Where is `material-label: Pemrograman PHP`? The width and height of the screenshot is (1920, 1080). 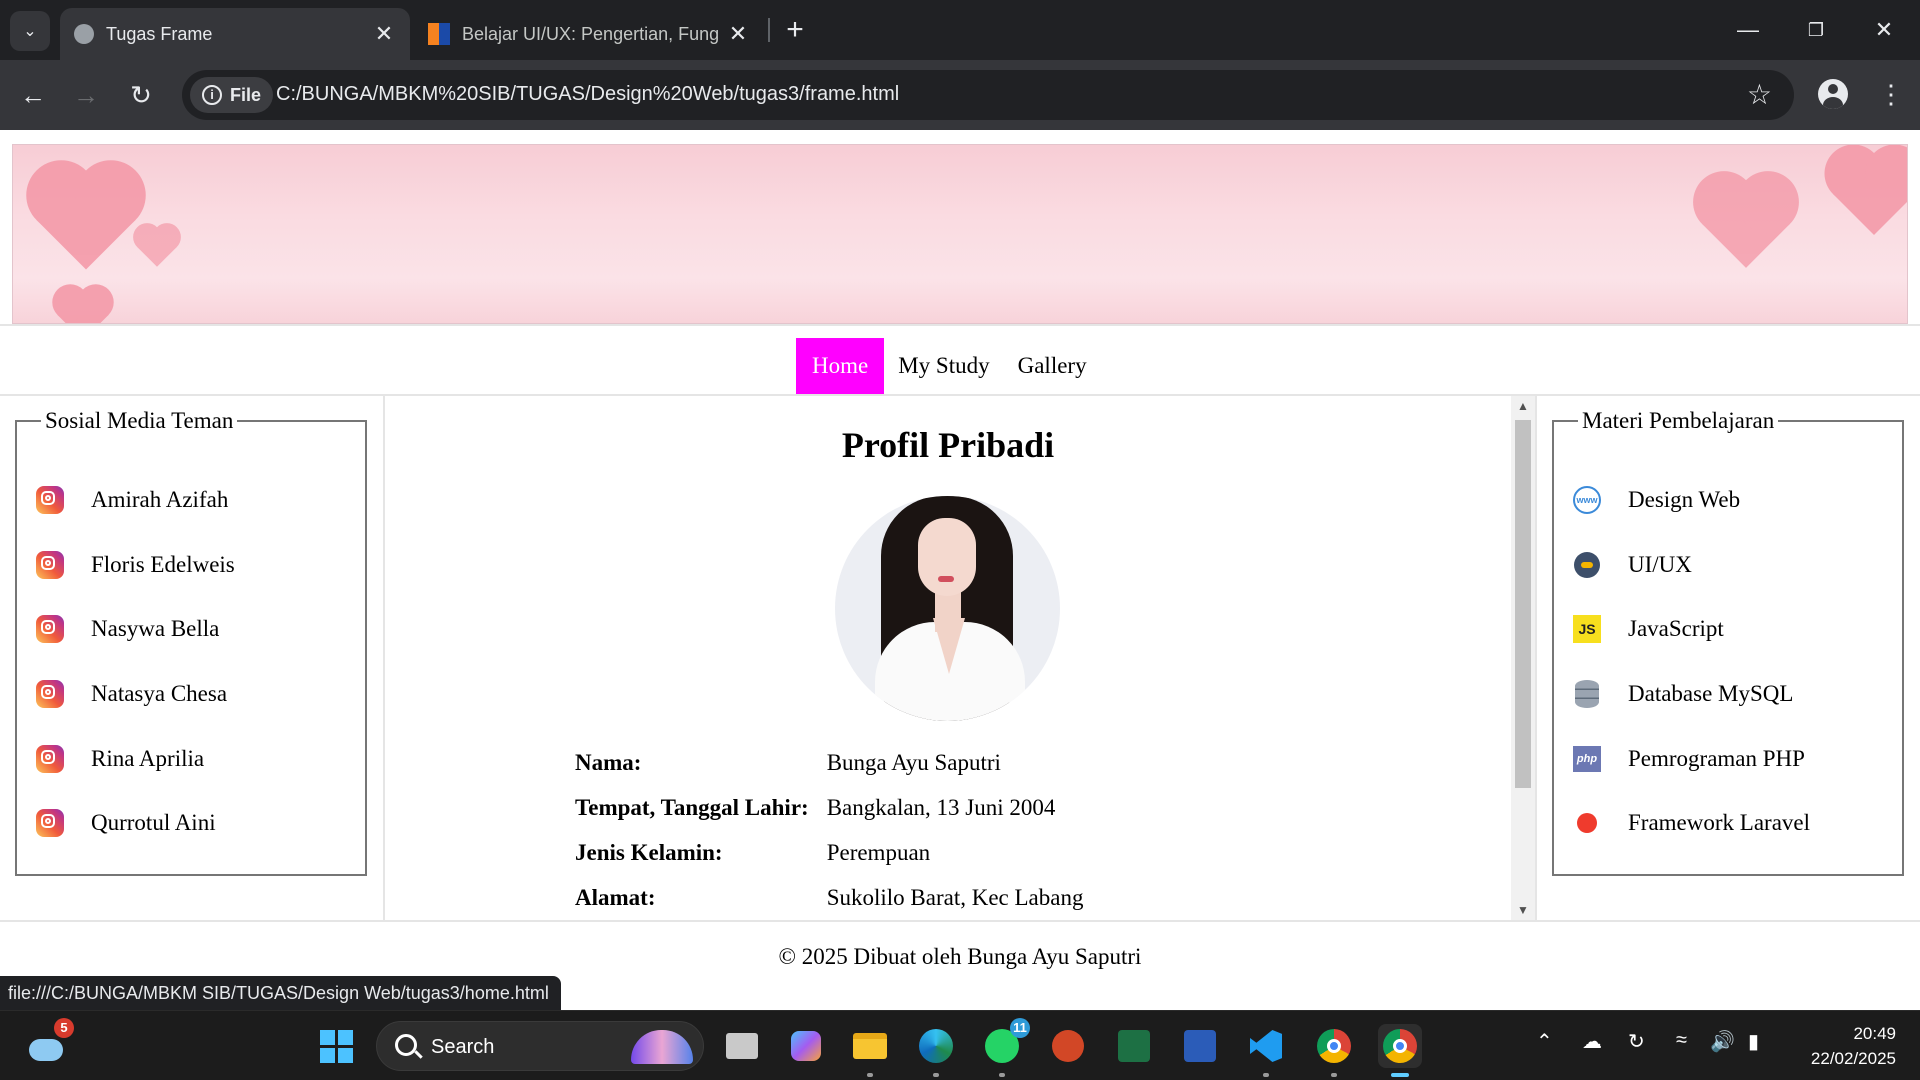
material-label: Pemrograman PHP is located at coordinates (1716, 759).